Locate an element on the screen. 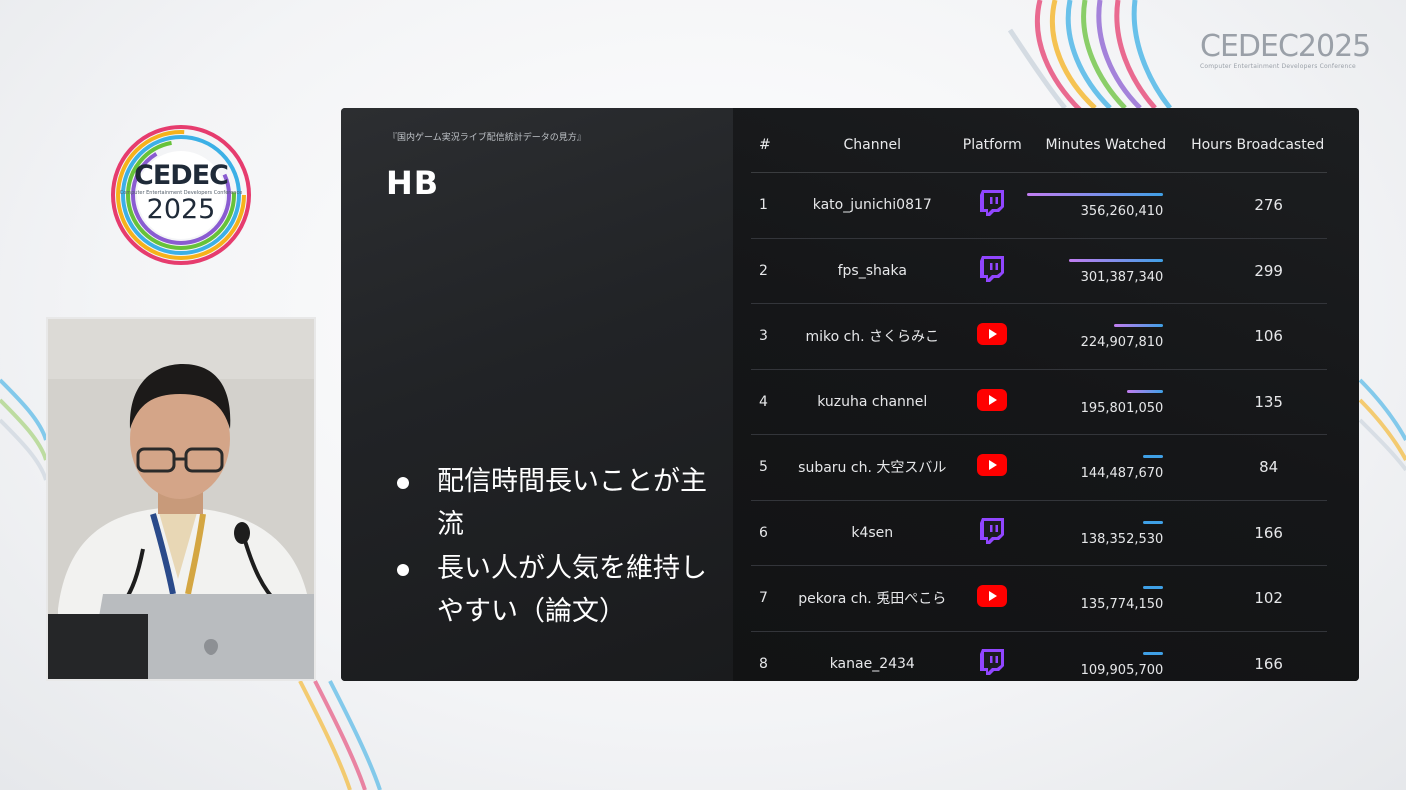 Image resolution: width=1406 pixels, height=790 pixels. minutes-cell: 356,260,410 is located at coordinates (1106, 205).